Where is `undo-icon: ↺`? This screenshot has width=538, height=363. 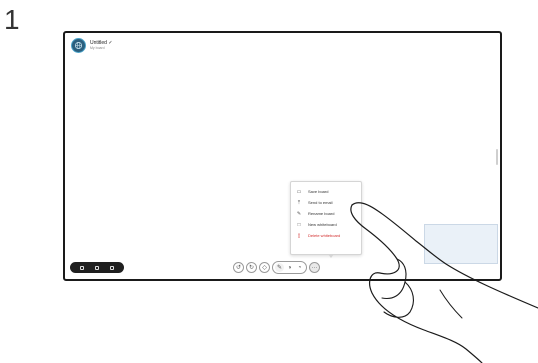
undo-icon: ↺ is located at coordinates (238, 267).